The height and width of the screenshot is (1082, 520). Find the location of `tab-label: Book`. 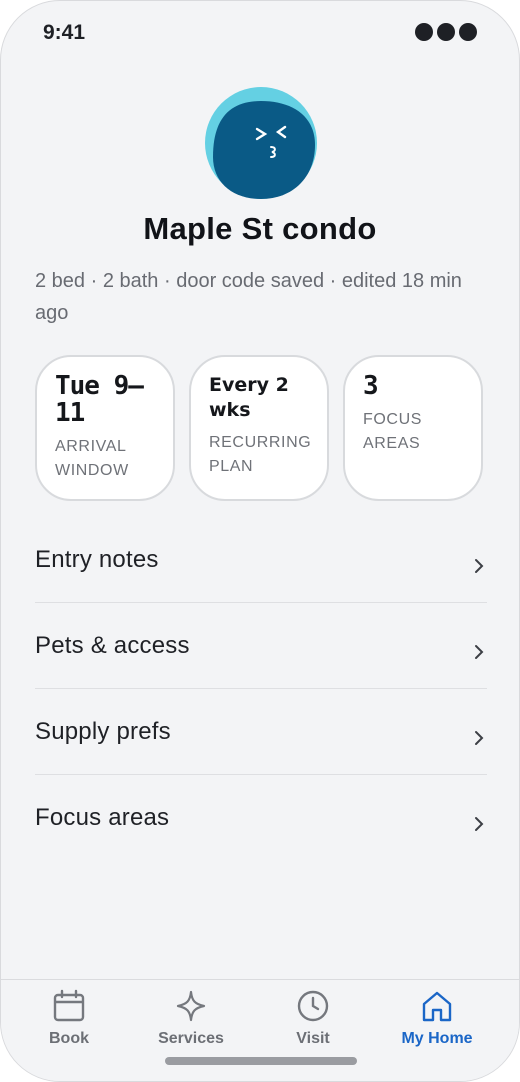

tab-label: Book is located at coordinates (69, 1038).